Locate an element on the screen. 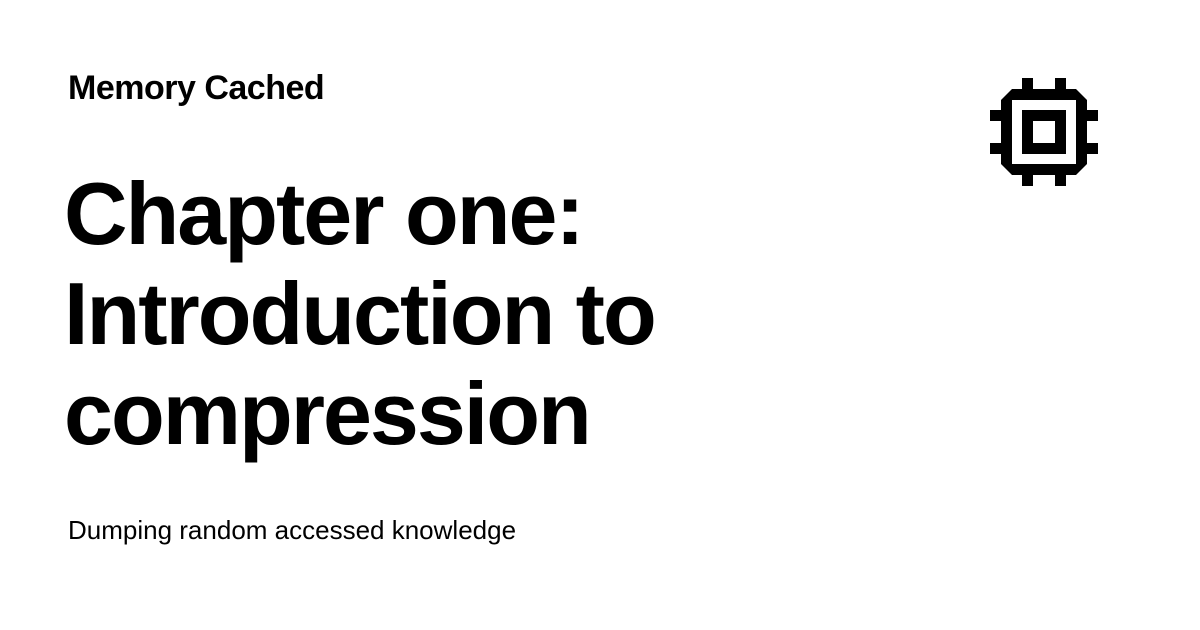 This screenshot has width=1200, height=630. microchip-icon is located at coordinates (1044, 132).